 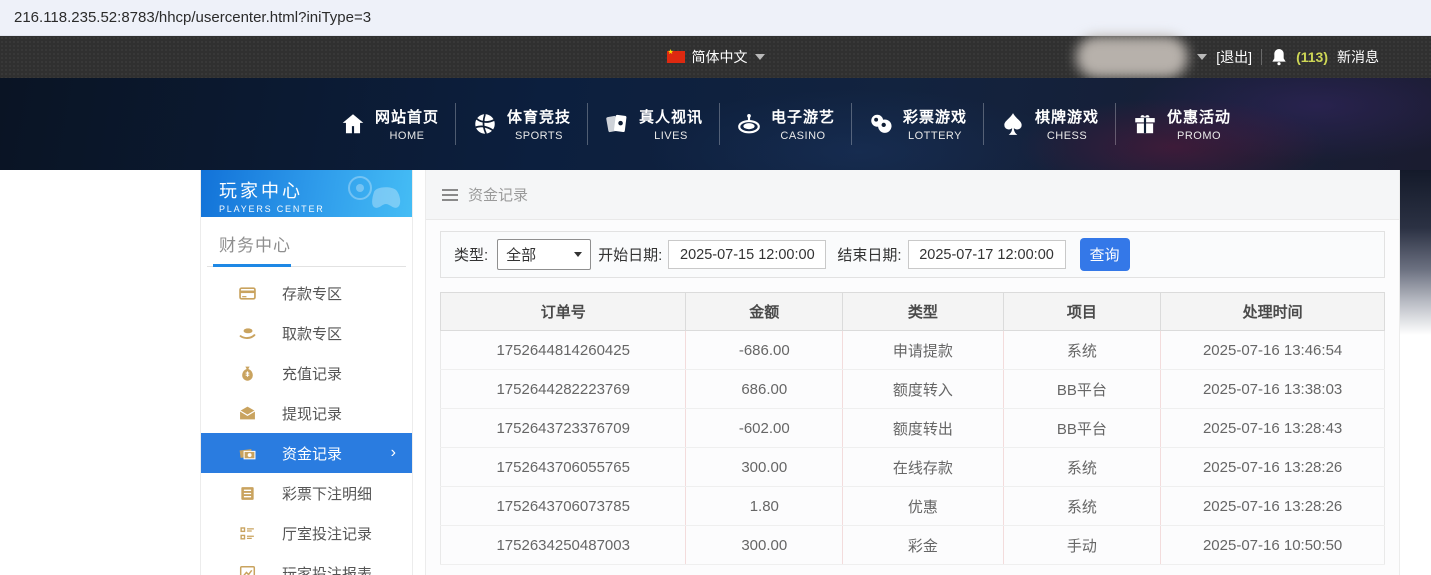 I want to click on filter-bar: 类型: 全部 开始日期: 结束日期: 查询, so click(x=912, y=254).